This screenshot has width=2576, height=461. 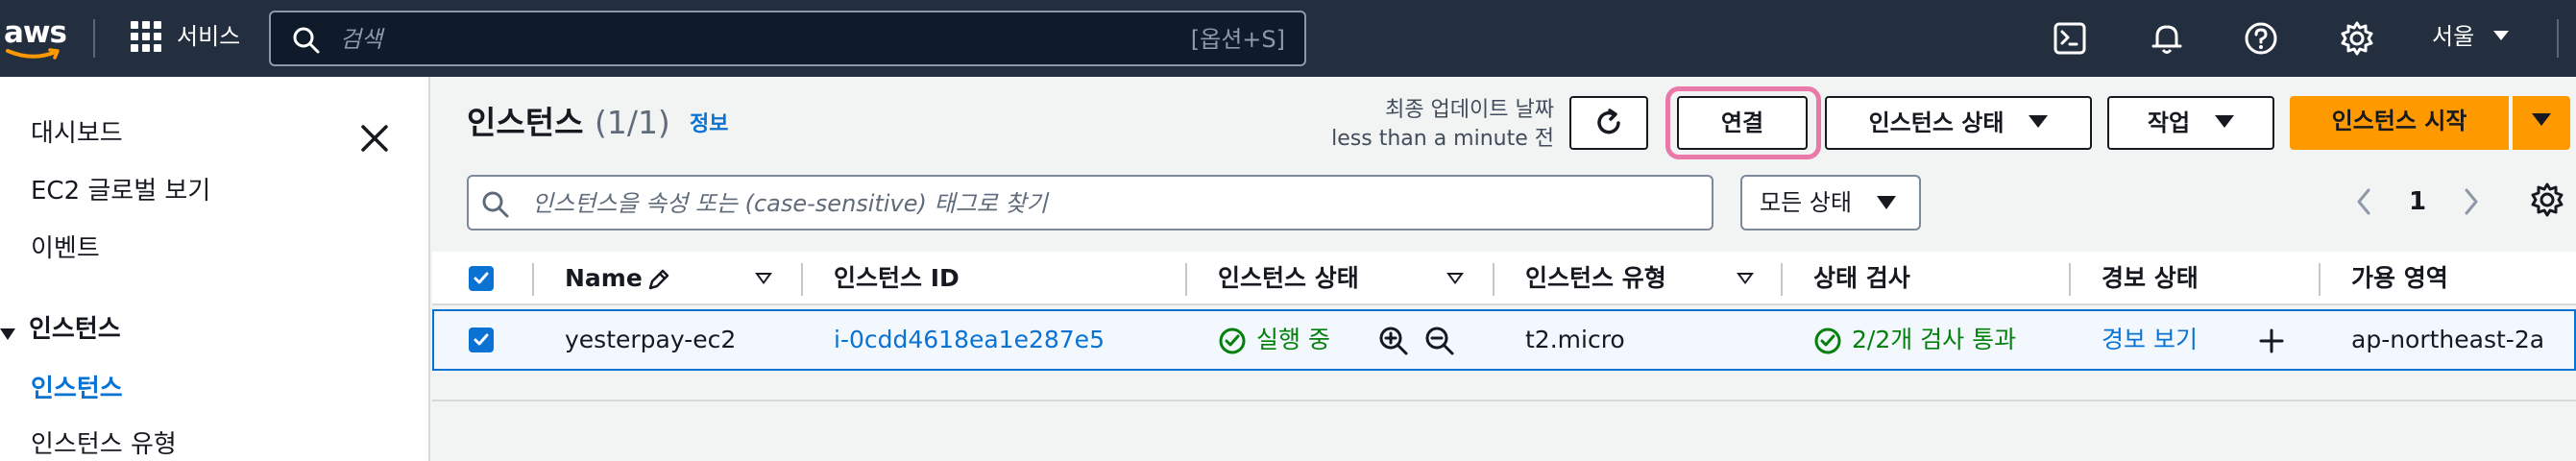 What do you see at coordinates (2150, 278) in the screenshot?
I see `column-header-alarm-status: 경보 상태` at bounding box center [2150, 278].